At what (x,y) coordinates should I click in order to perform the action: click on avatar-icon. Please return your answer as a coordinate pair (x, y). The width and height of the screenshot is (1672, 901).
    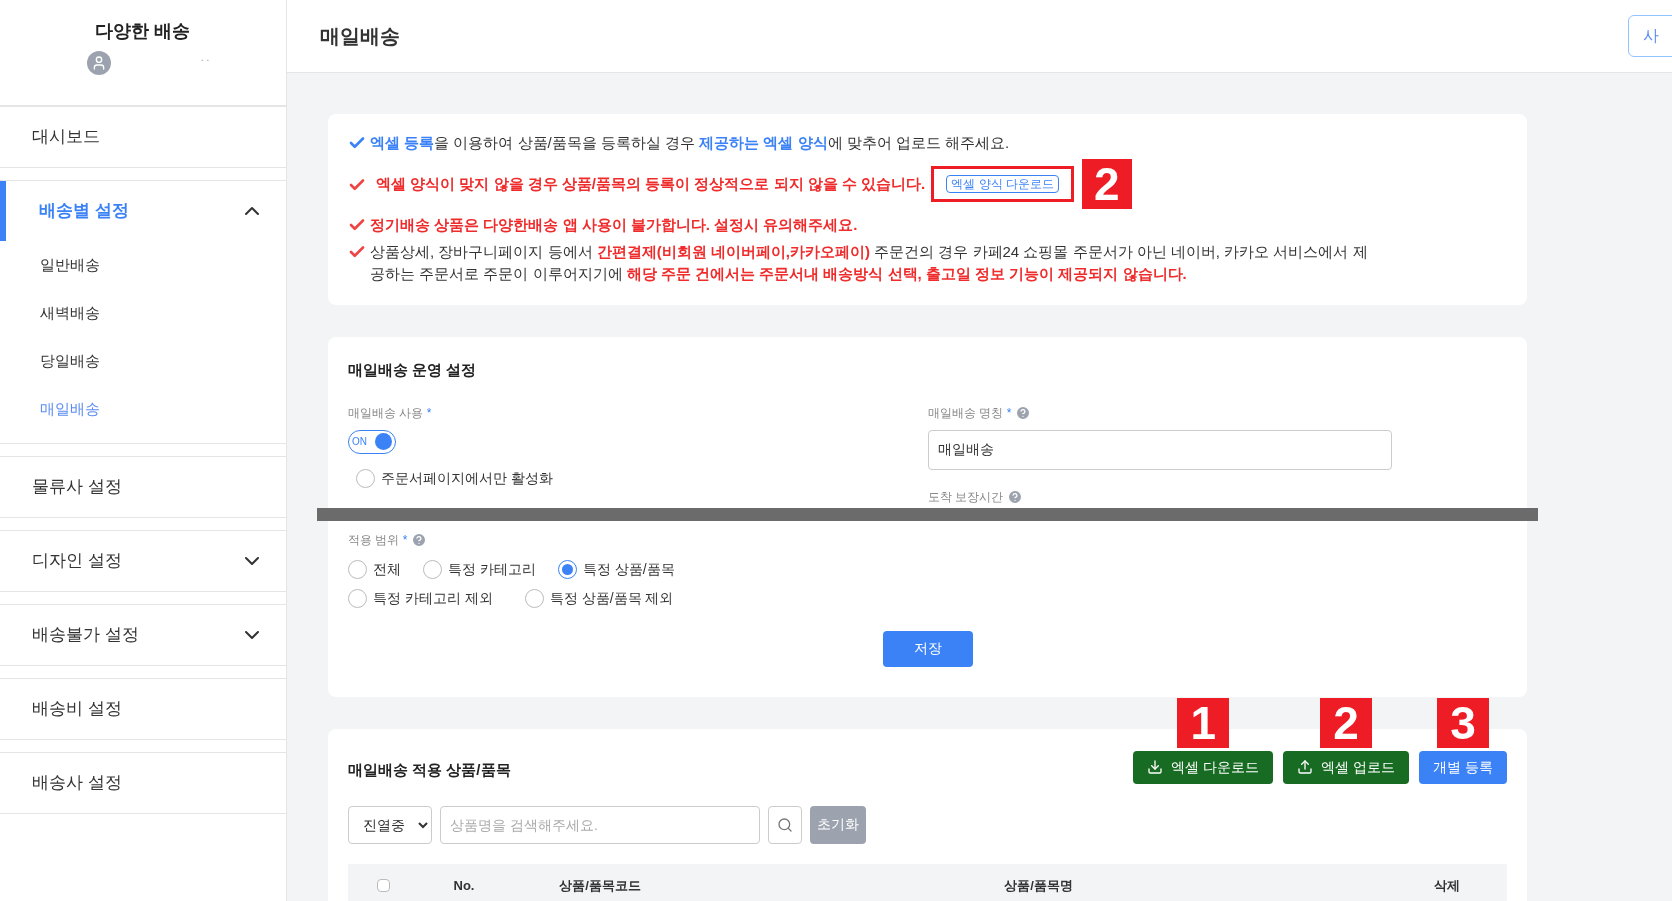
    Looking at the image, I should click on (98, 63).